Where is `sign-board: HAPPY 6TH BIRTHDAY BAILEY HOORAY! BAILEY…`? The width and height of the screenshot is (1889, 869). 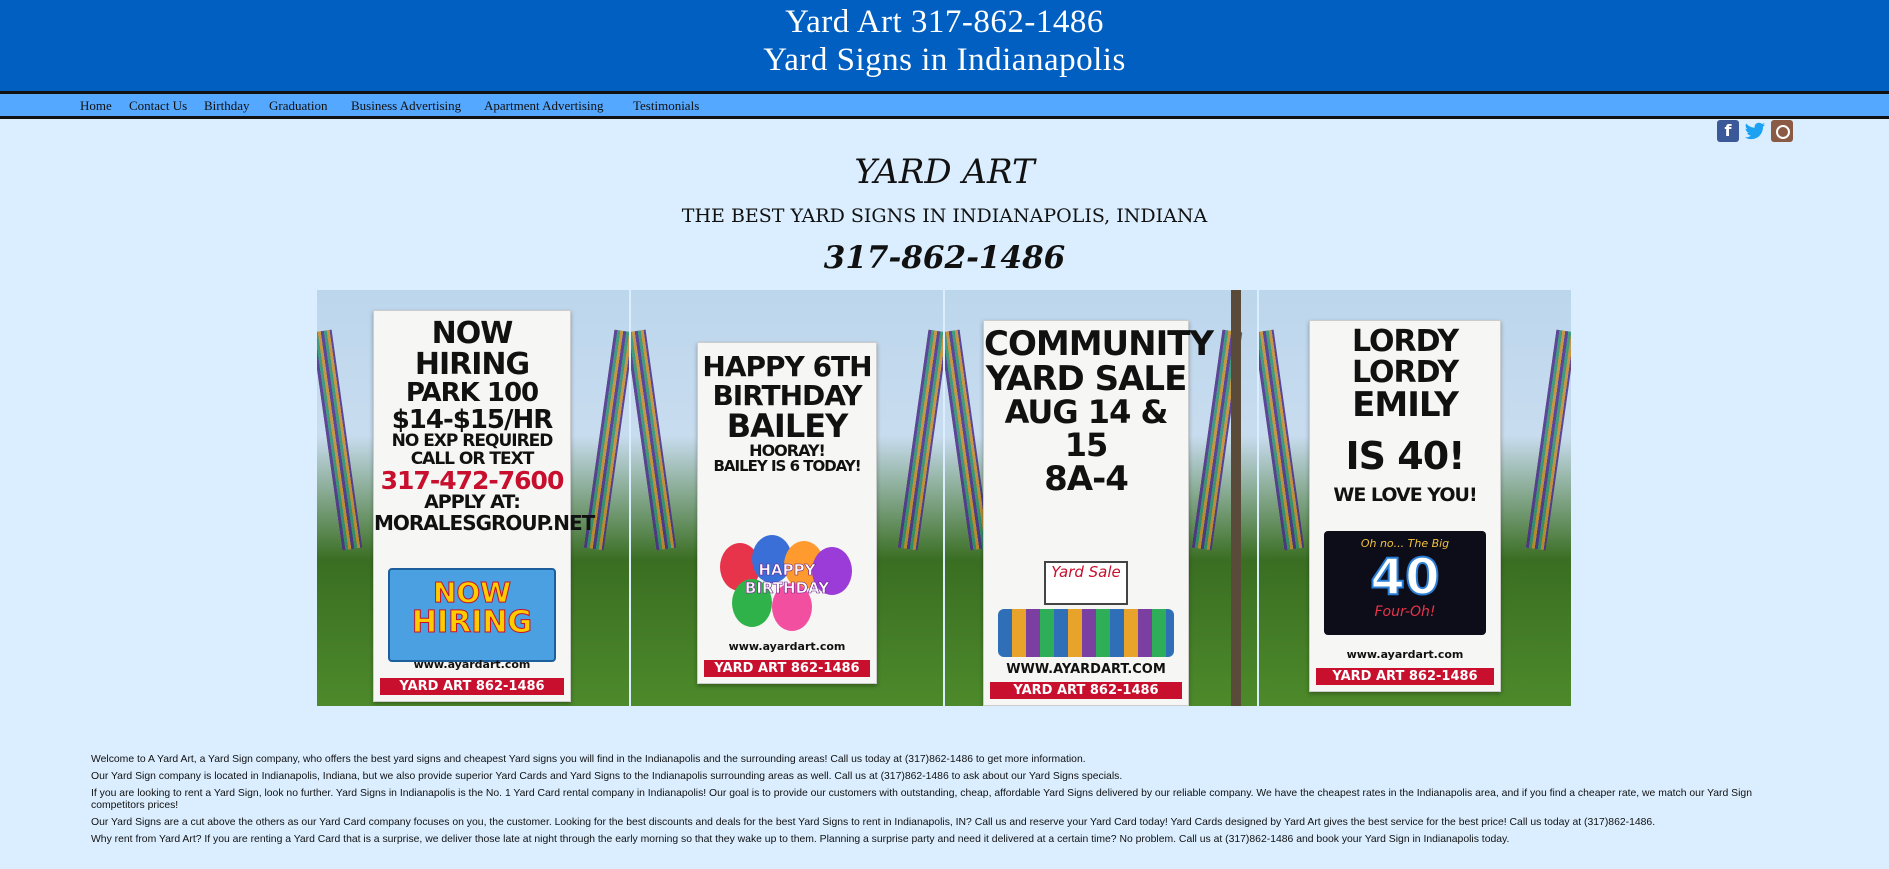
sign-board: HAPPY 6TH BIRTHDAY BAILEY HOORAY! BAILEY… is located at coordinates (787, 513).